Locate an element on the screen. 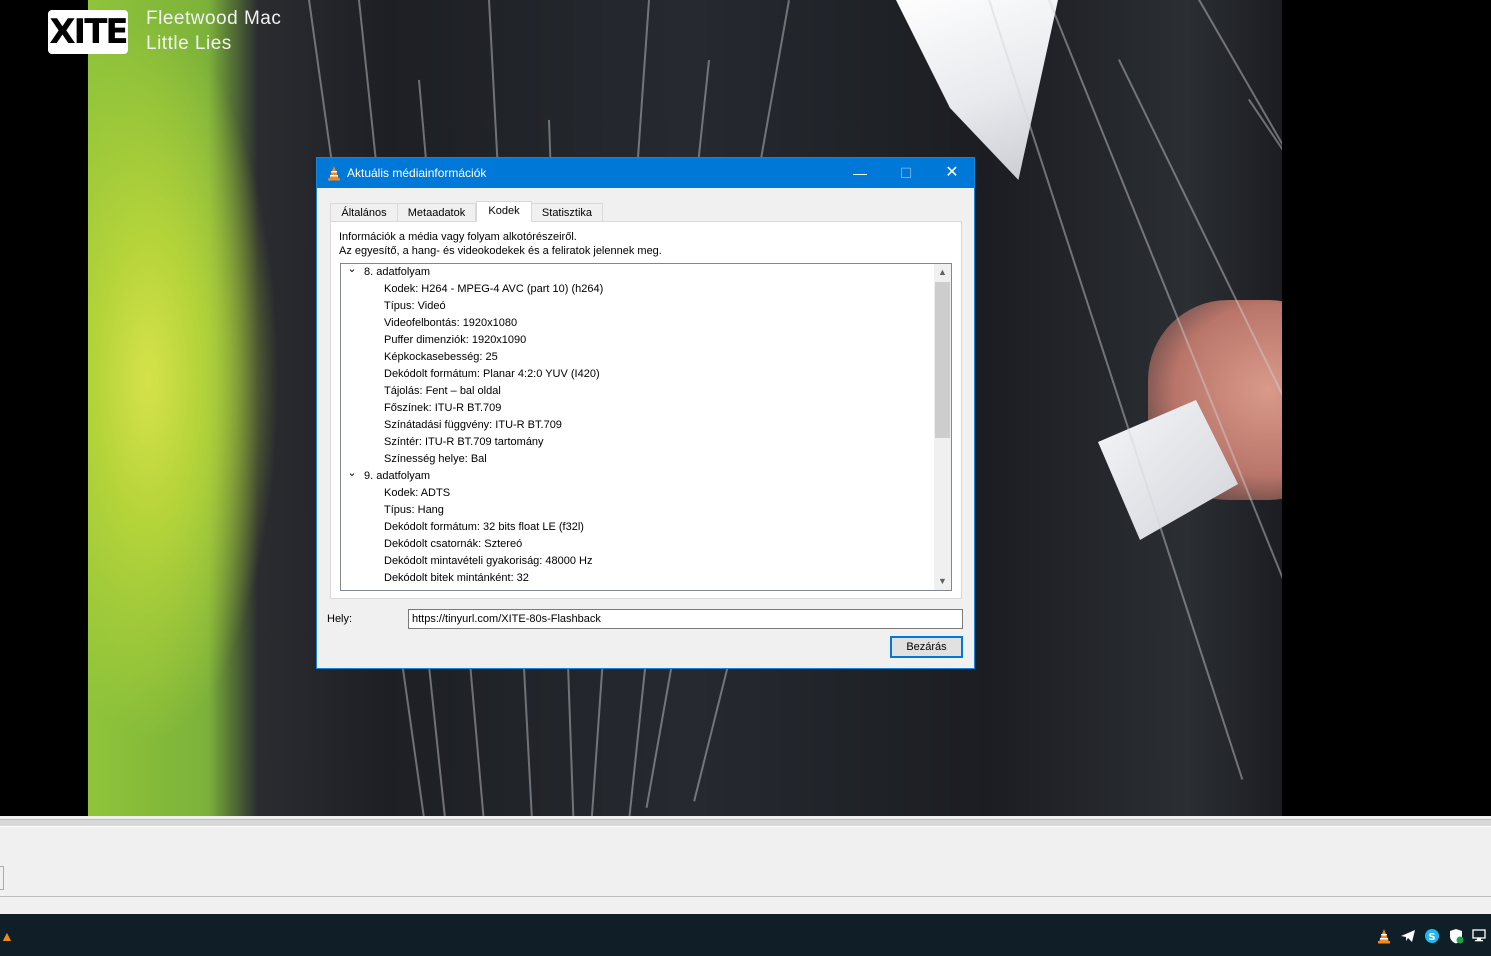  network-icon is located at coordinates (1480, 936).